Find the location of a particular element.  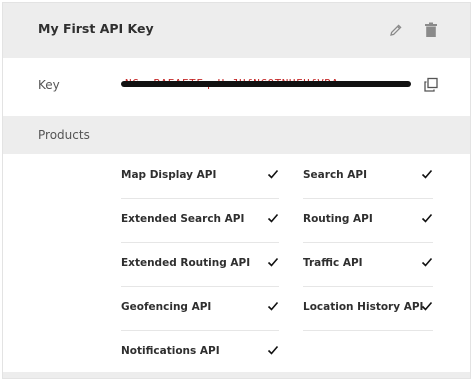

product-name: Geofencing API is located at coordinates (166, 307).